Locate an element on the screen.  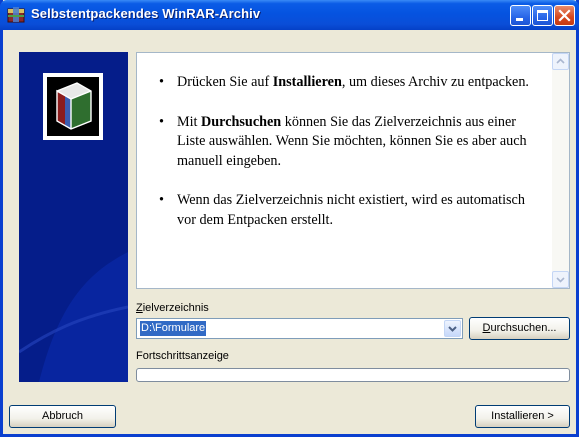
scroll-up-button is located at coordinates (560, 61).